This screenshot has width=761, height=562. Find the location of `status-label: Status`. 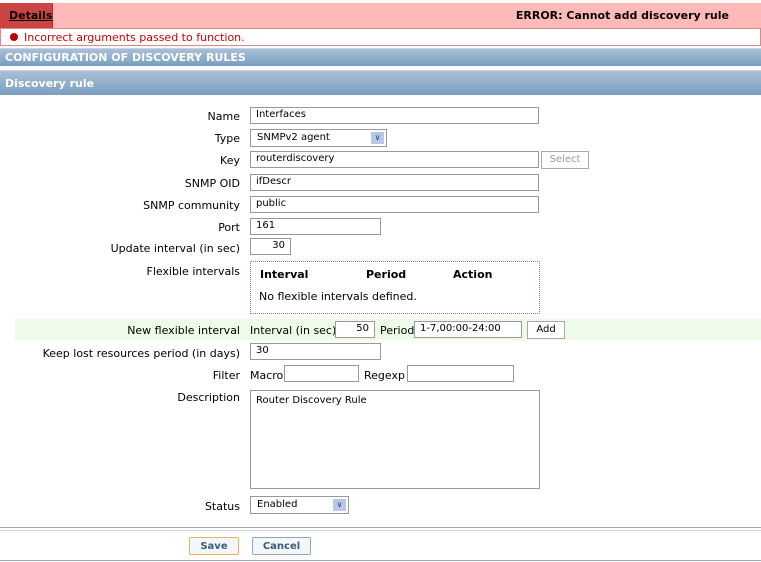

status-label: Status is located at coordinates (222, 506).